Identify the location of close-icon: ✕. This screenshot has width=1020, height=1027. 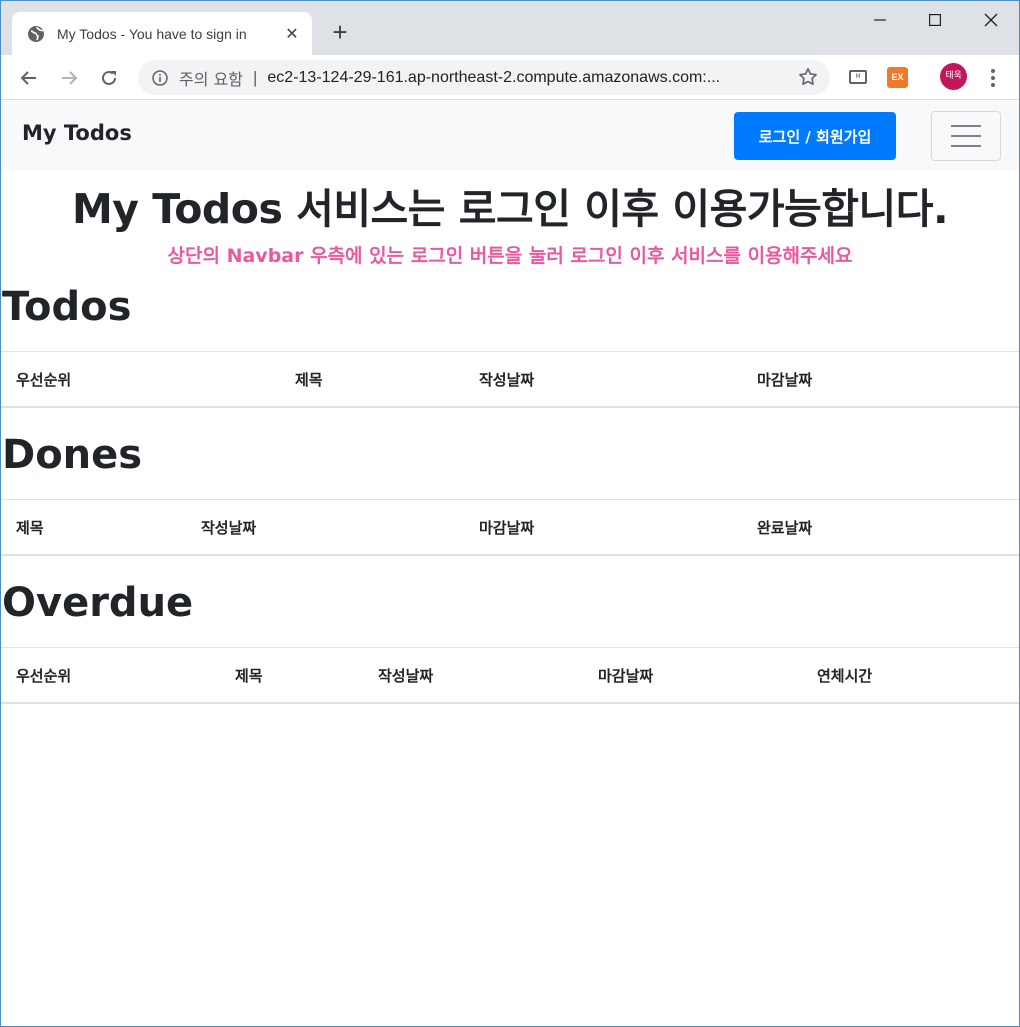
(292, 33).